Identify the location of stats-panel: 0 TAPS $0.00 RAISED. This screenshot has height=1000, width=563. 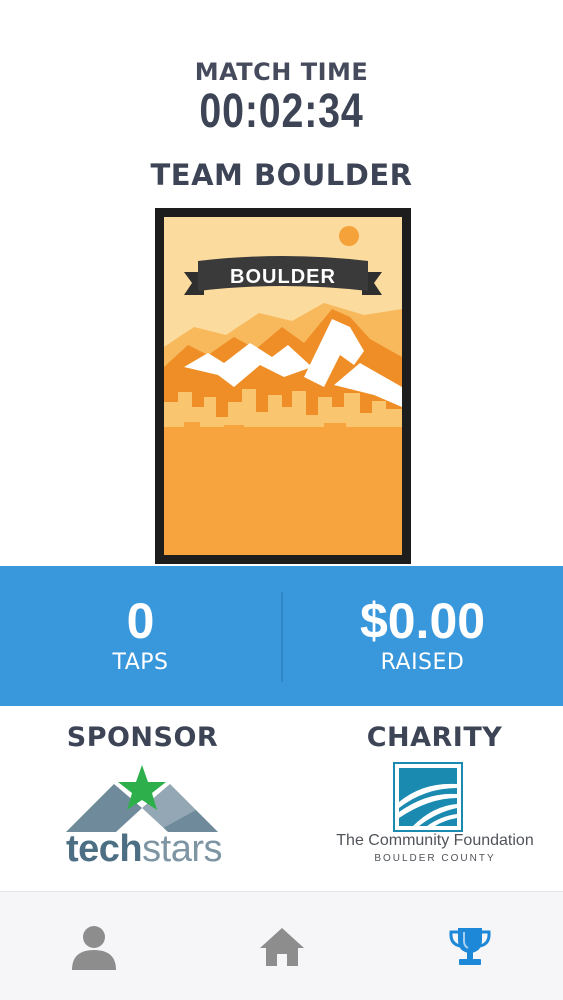
(281, 636).